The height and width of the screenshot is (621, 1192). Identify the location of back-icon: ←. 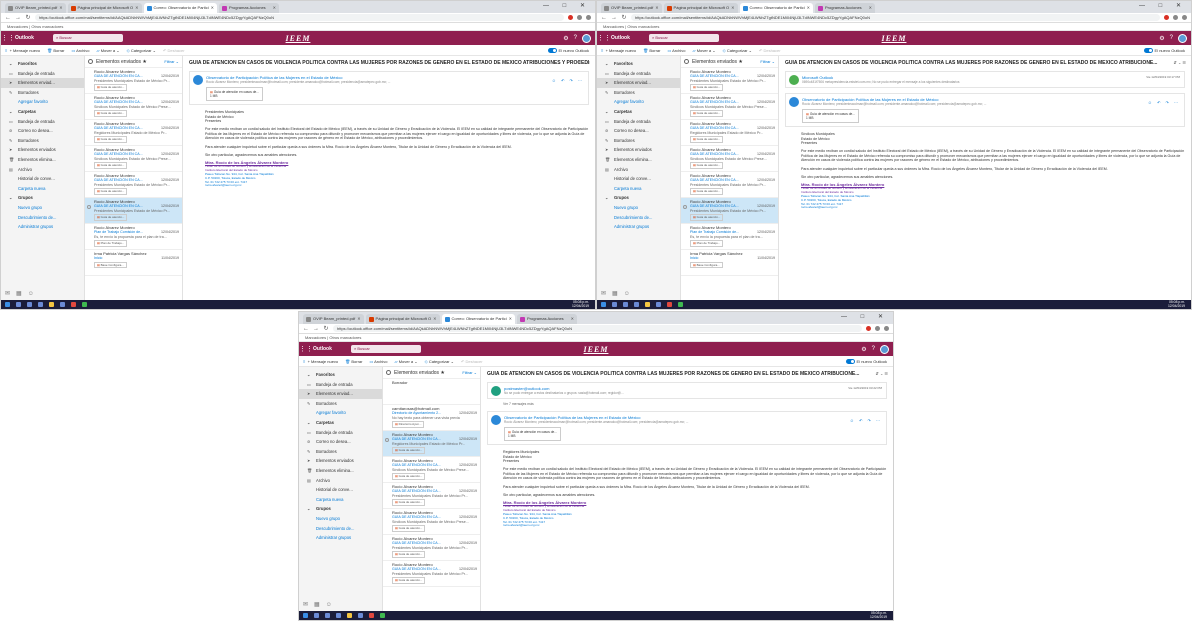
(8, 18).